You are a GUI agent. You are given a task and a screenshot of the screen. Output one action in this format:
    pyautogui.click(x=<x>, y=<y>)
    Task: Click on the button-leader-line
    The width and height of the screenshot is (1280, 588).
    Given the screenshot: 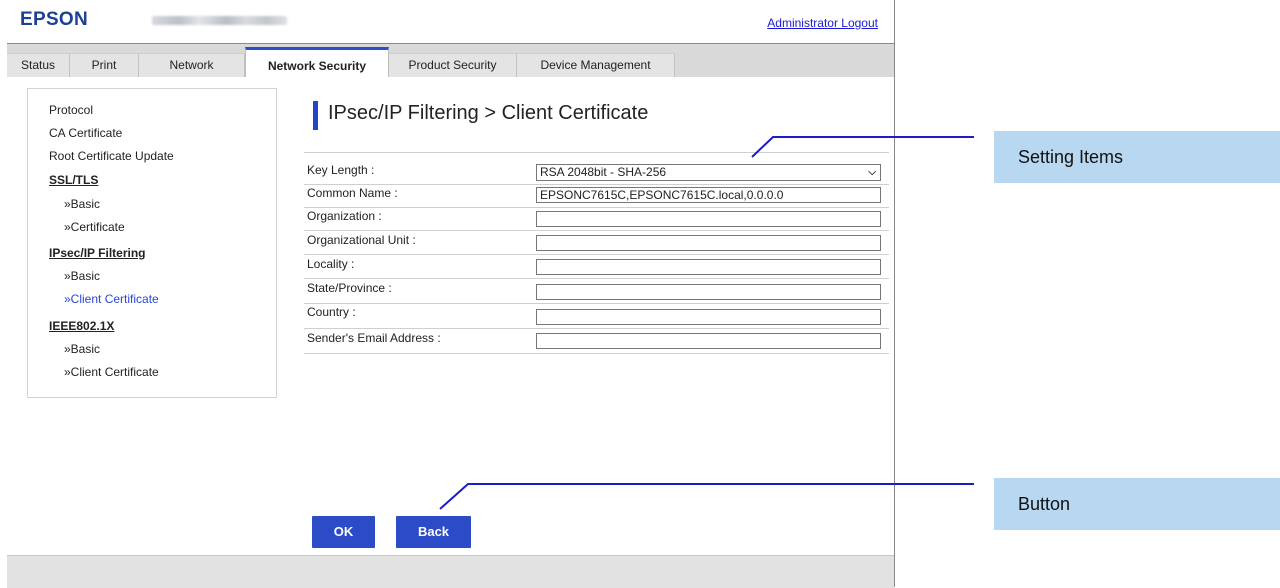 What is the action you would take?
    pyautogui.click(x=706, y=496)
    